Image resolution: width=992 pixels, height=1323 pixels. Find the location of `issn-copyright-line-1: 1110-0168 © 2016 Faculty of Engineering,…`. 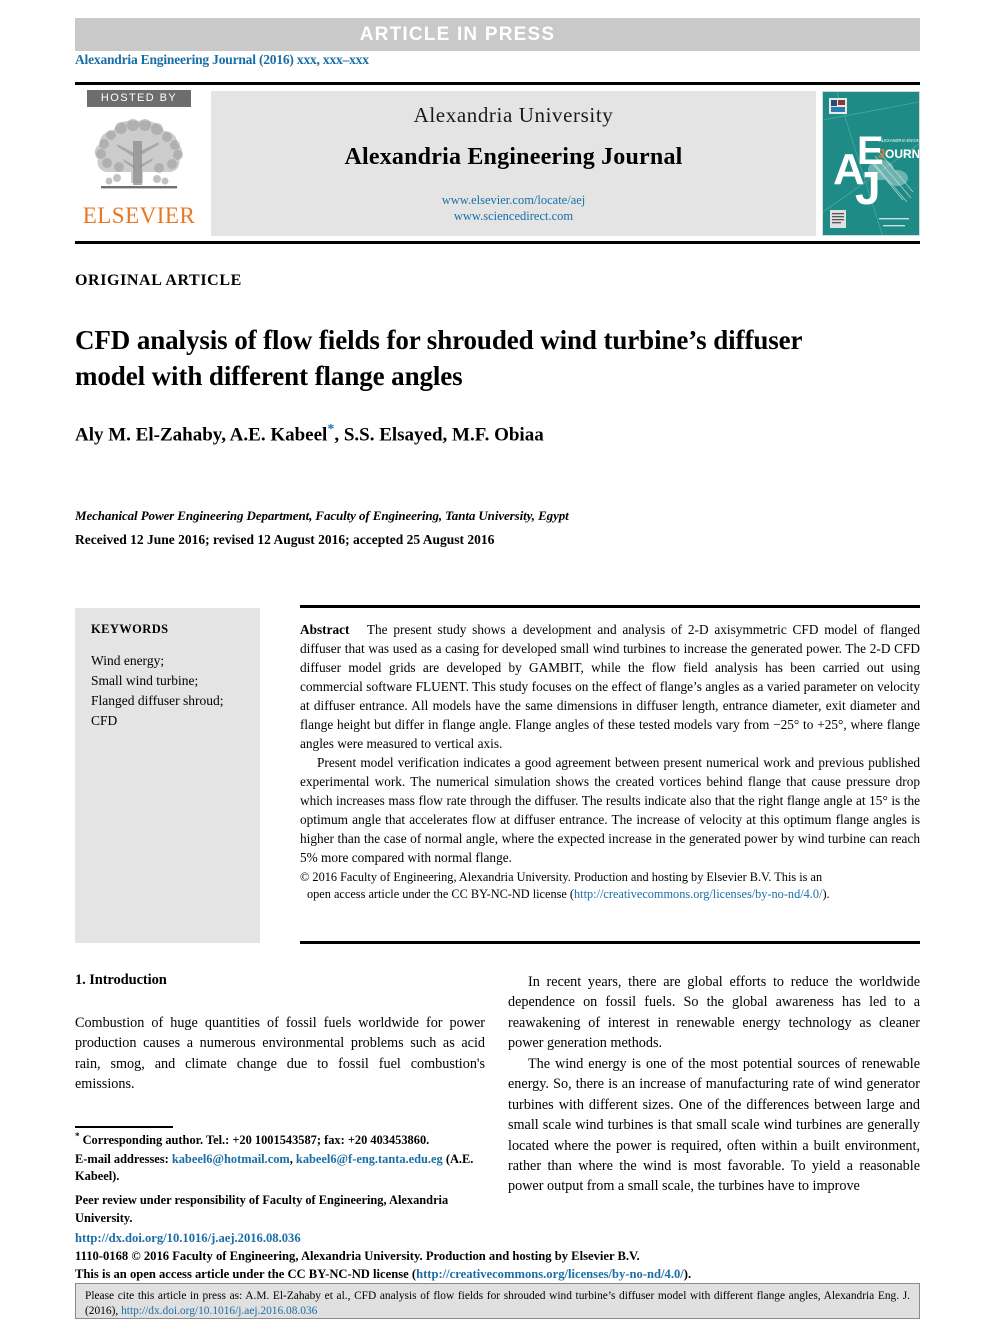

issn-copyright-line-1: 1110-0168 © 2016 Faculty of Engineering,… is located at coordinates (357, 1256).